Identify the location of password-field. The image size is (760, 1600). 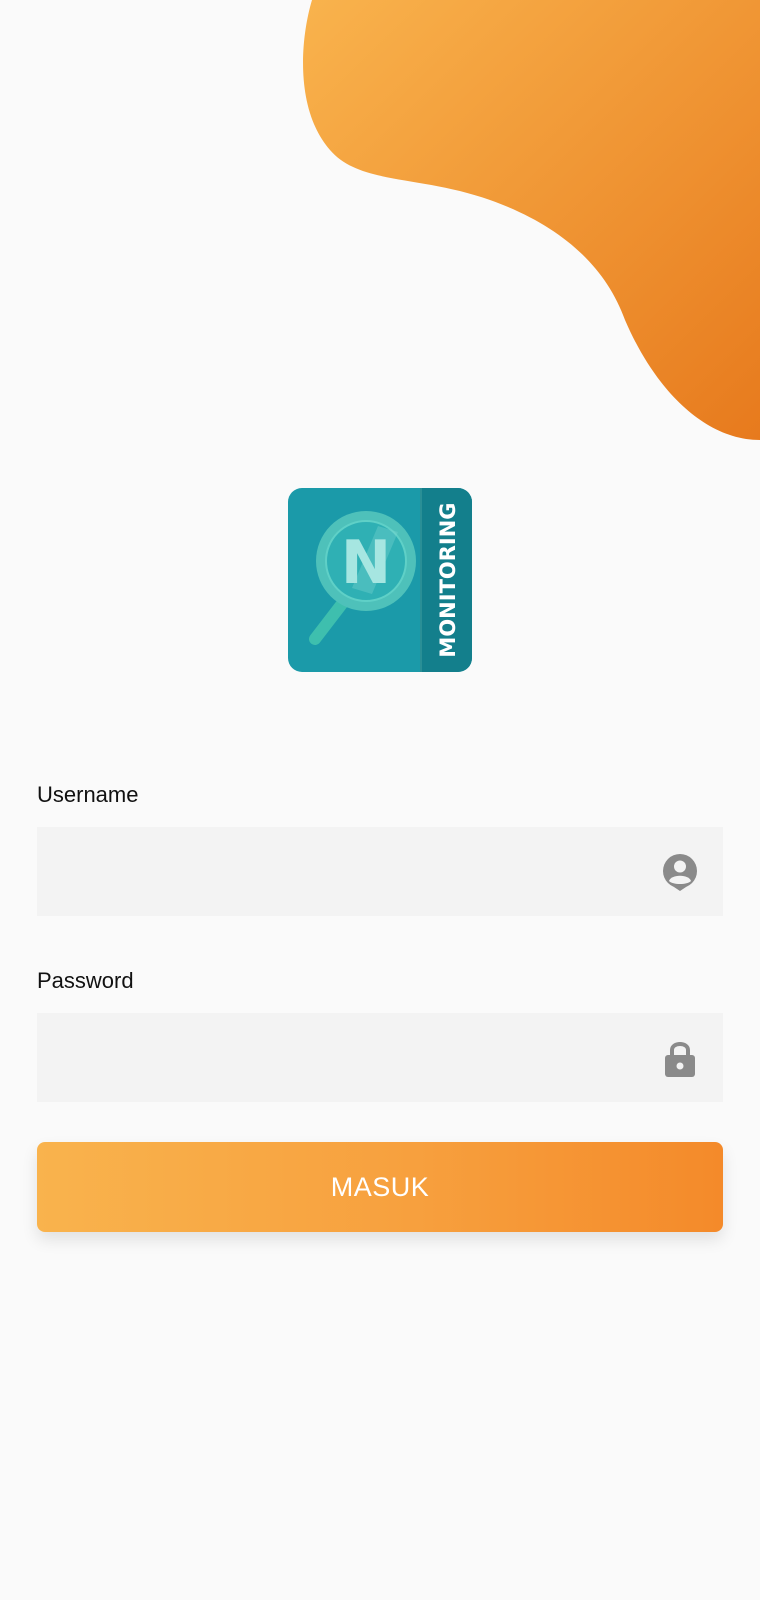
(380, 1057).